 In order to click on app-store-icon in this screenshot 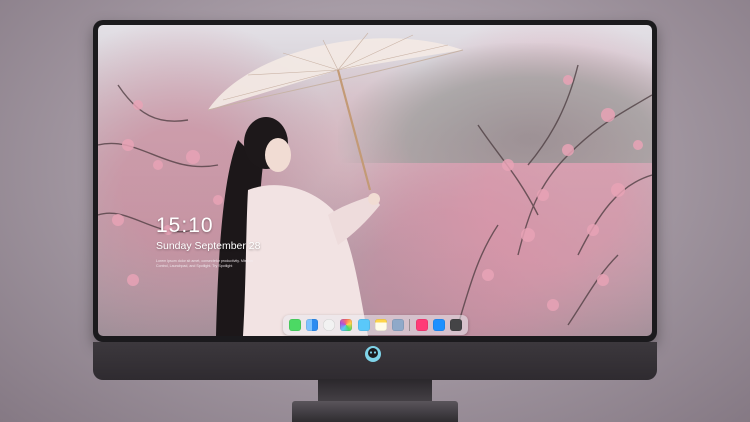, I will do `click(439, 325)`.